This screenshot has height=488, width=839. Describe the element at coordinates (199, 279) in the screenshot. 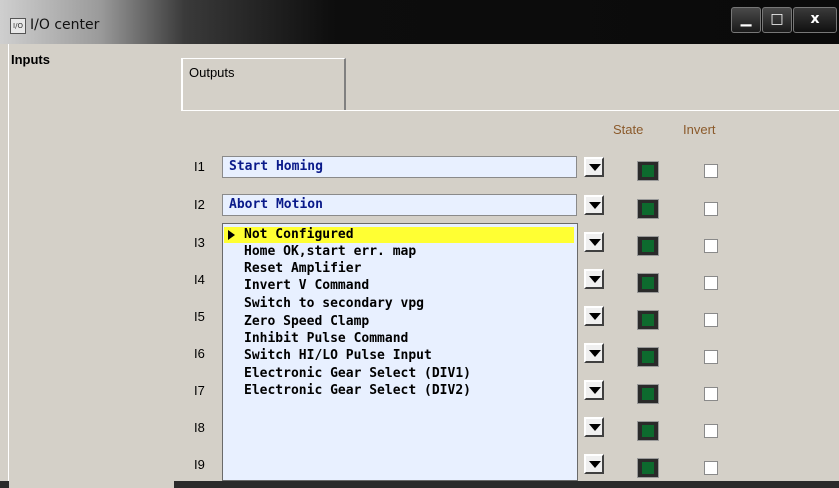

I see `input-row-label: I4` at that location.